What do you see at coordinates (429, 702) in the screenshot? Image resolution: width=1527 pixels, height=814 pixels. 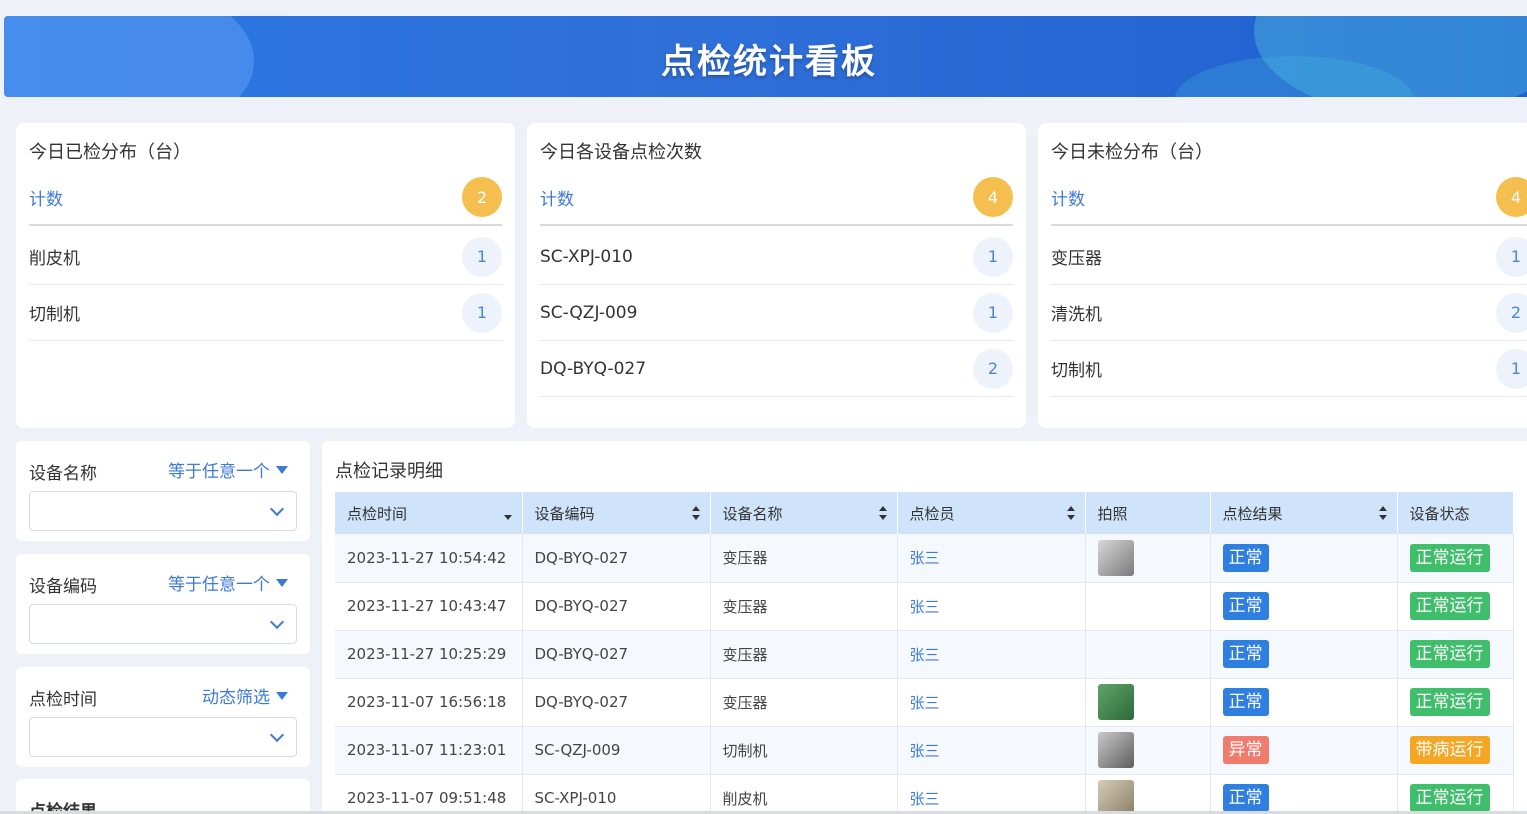 I see `cell-time: 2023-11-07 16:56:18` at bounding box center [429, 702].